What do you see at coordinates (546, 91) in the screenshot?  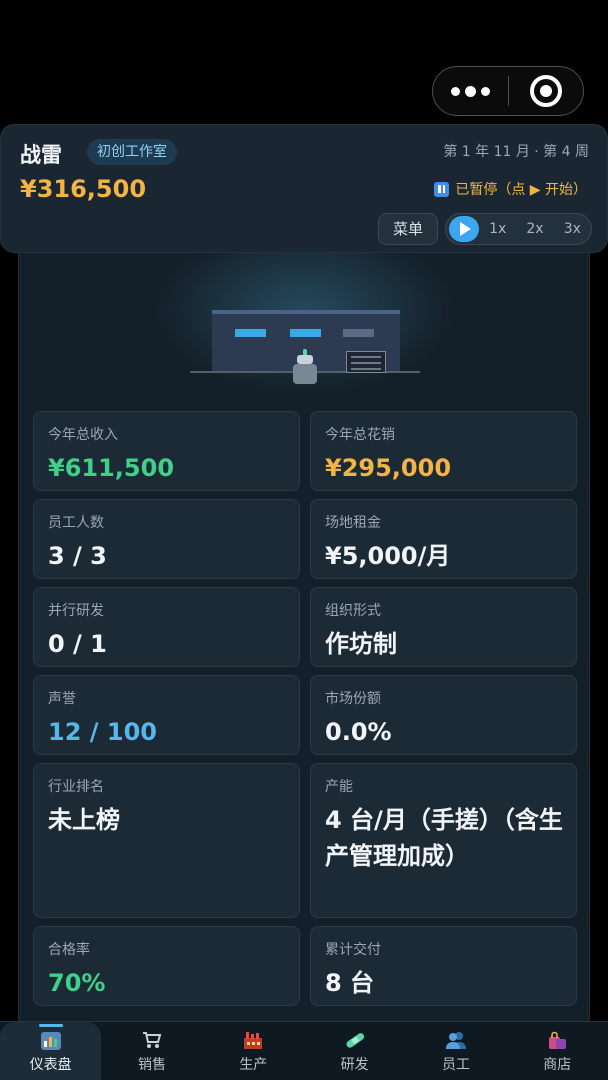 I see `close-miniprogram-icon` at bounding box center [546, 91].